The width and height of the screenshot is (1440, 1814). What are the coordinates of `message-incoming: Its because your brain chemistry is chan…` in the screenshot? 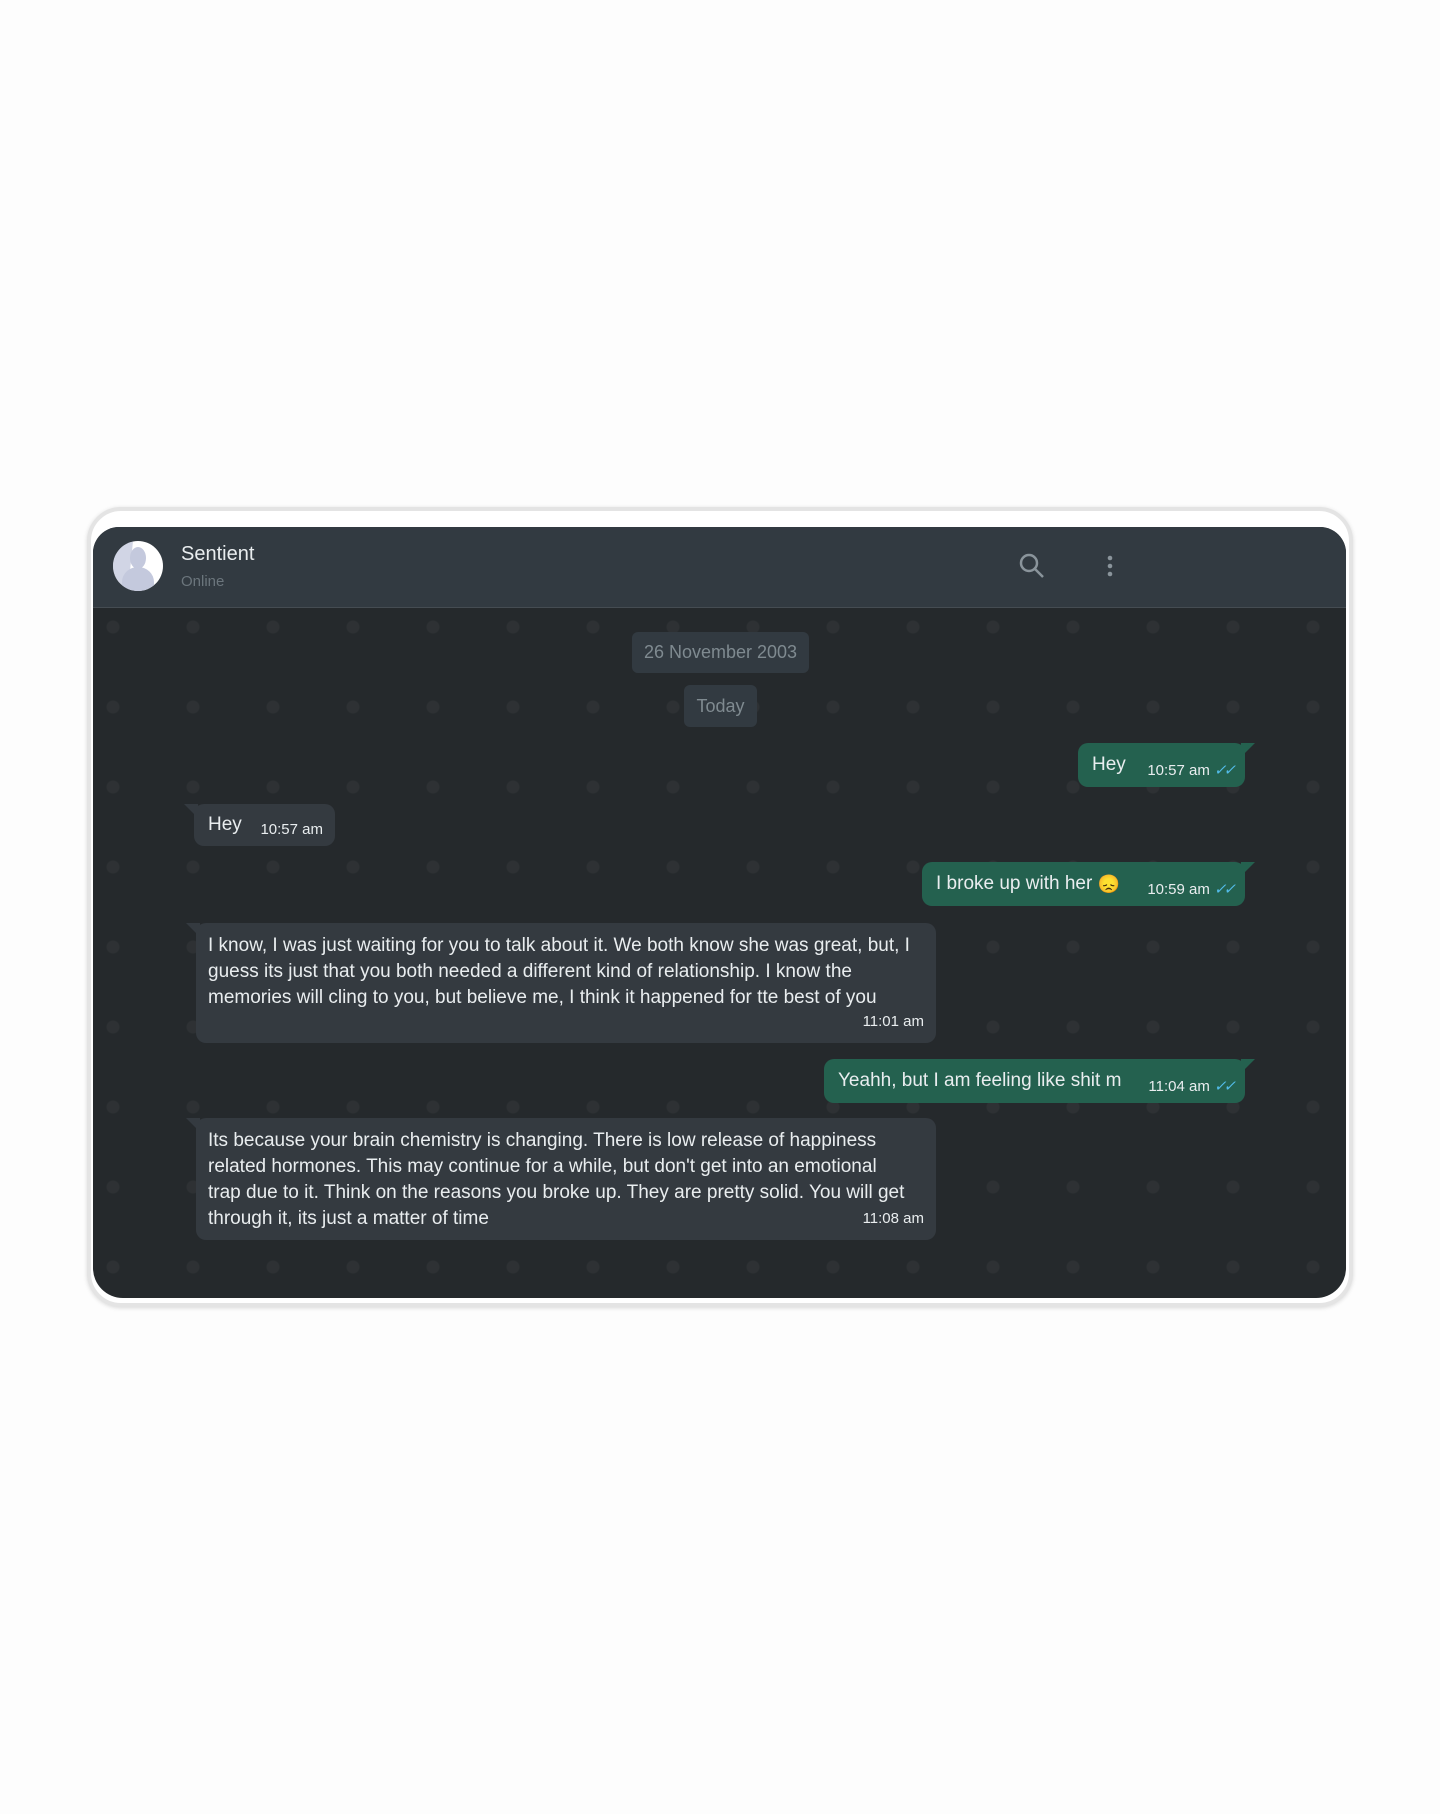 It's located at (561, 1179).